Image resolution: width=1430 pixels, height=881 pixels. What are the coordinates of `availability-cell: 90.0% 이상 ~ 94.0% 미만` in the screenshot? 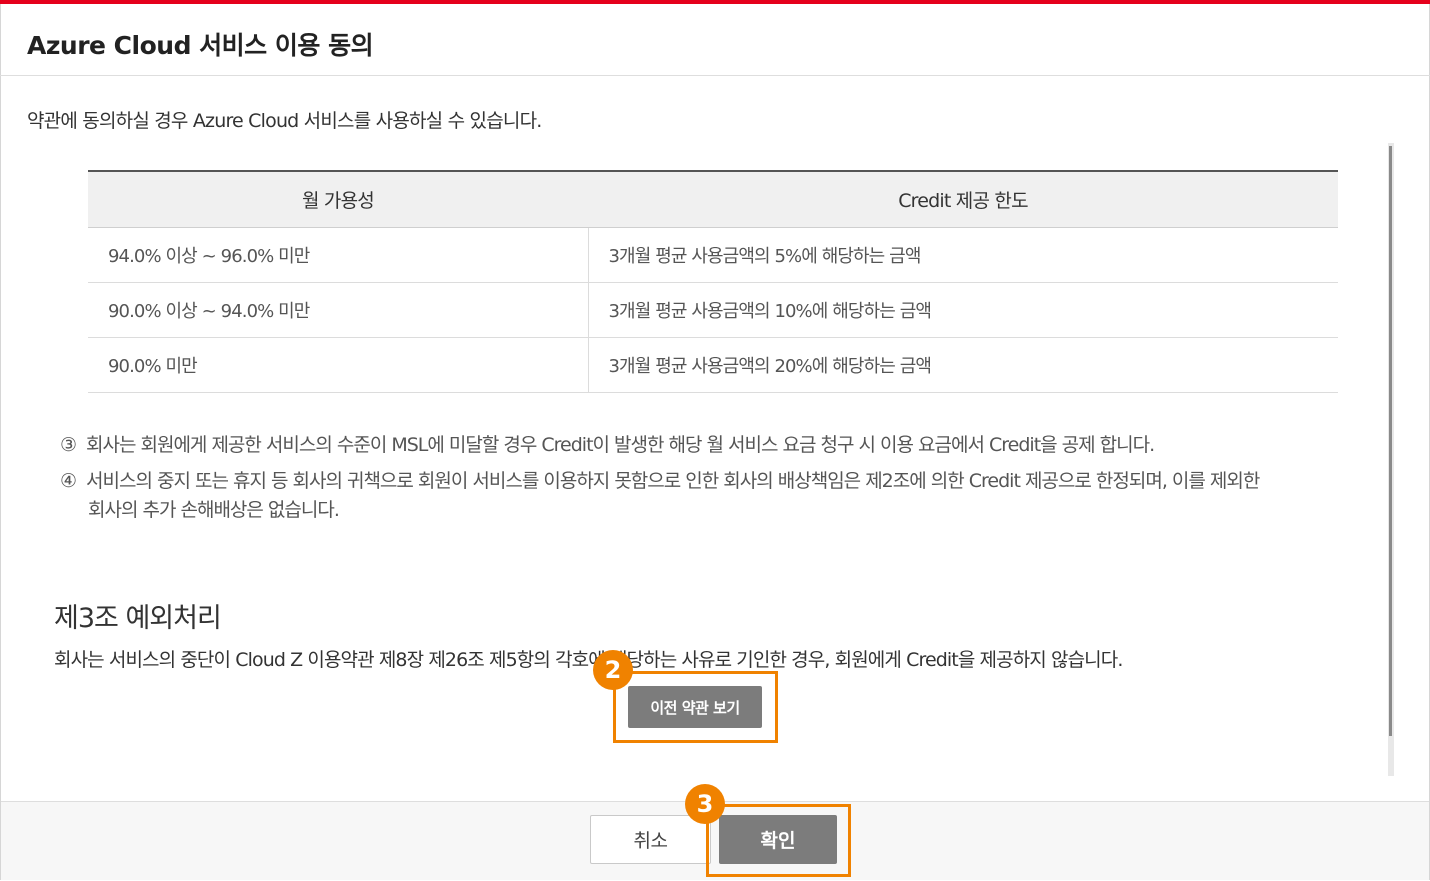 It's located at (338, 310).